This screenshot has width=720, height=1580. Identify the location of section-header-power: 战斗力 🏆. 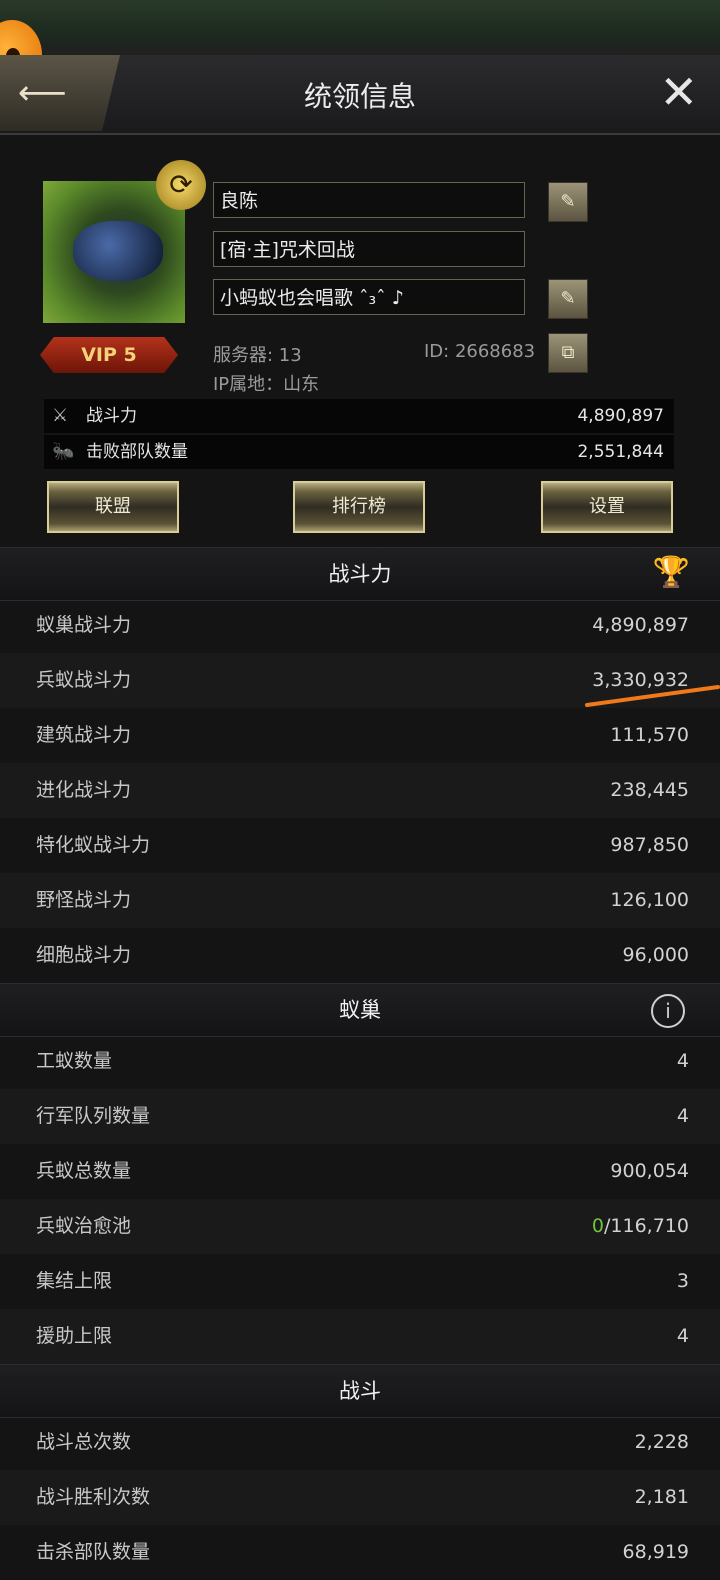
(360, 574).